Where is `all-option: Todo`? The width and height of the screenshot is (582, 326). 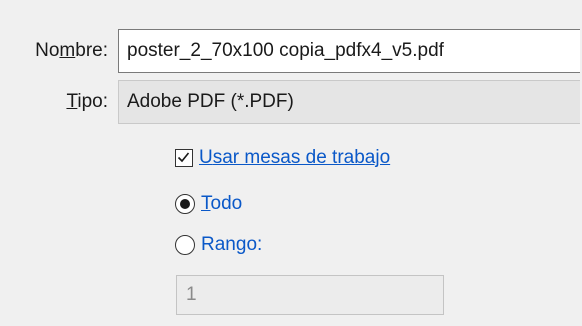 all-option: Todo is located at coordinates (208, 204).